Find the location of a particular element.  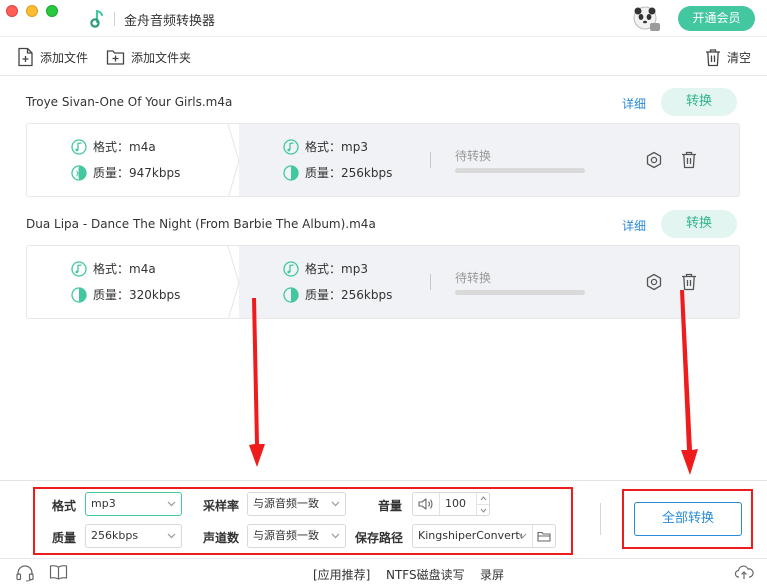

volume-setting-label: 音量 is located at coordinates (390, 506).